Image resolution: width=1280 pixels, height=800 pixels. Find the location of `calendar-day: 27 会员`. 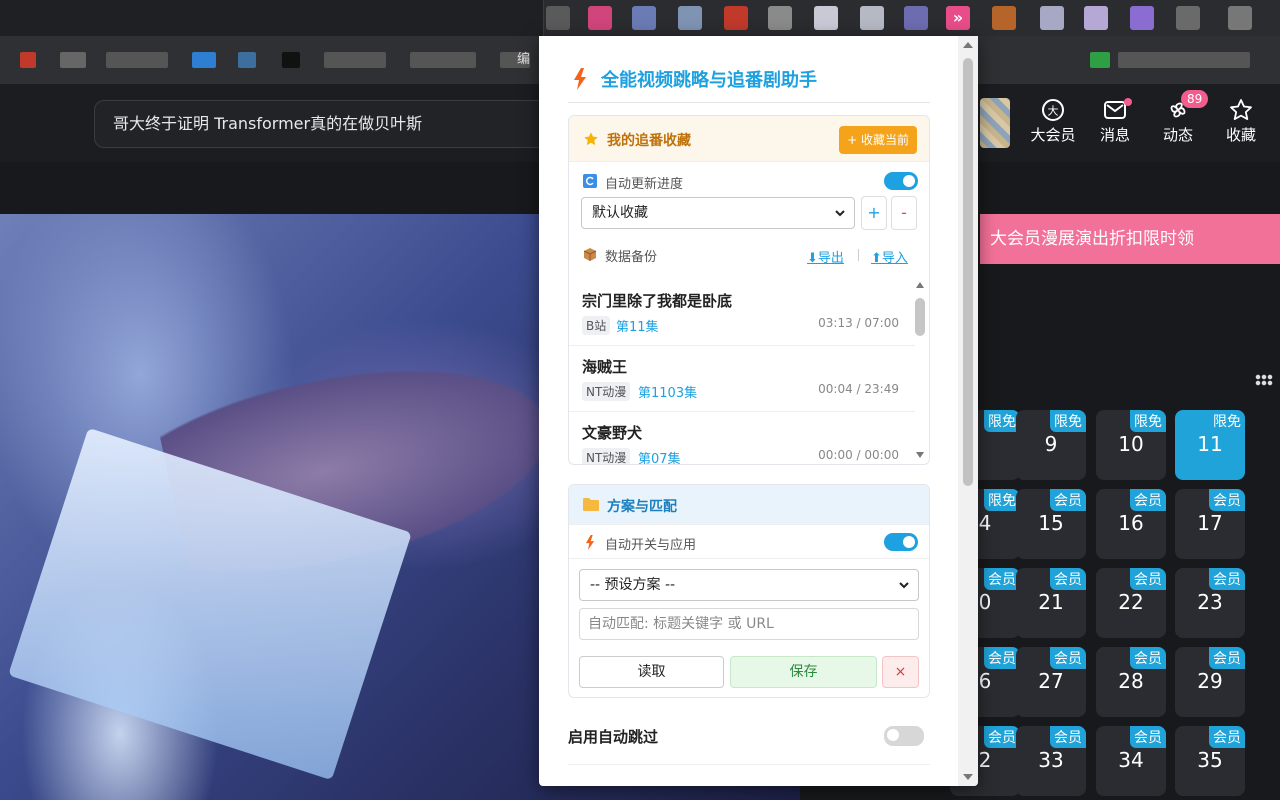

calendar-day: 27 会员 is located at coordinates (1051, 682).